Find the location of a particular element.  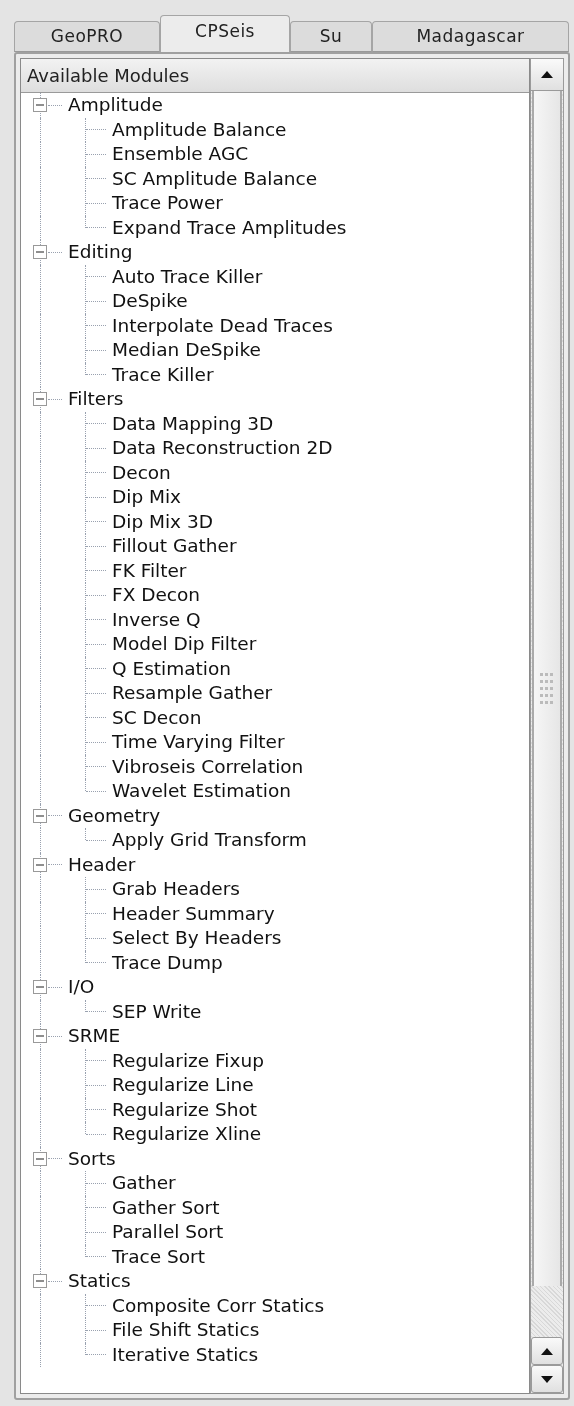

tab: GeoPRO is located at coordinates (87, 36).